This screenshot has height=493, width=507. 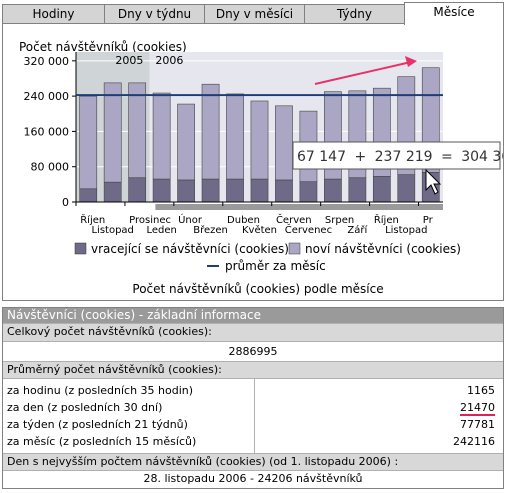 I want to click on tooltip-new: 237 219, so click(x=404, y=157).